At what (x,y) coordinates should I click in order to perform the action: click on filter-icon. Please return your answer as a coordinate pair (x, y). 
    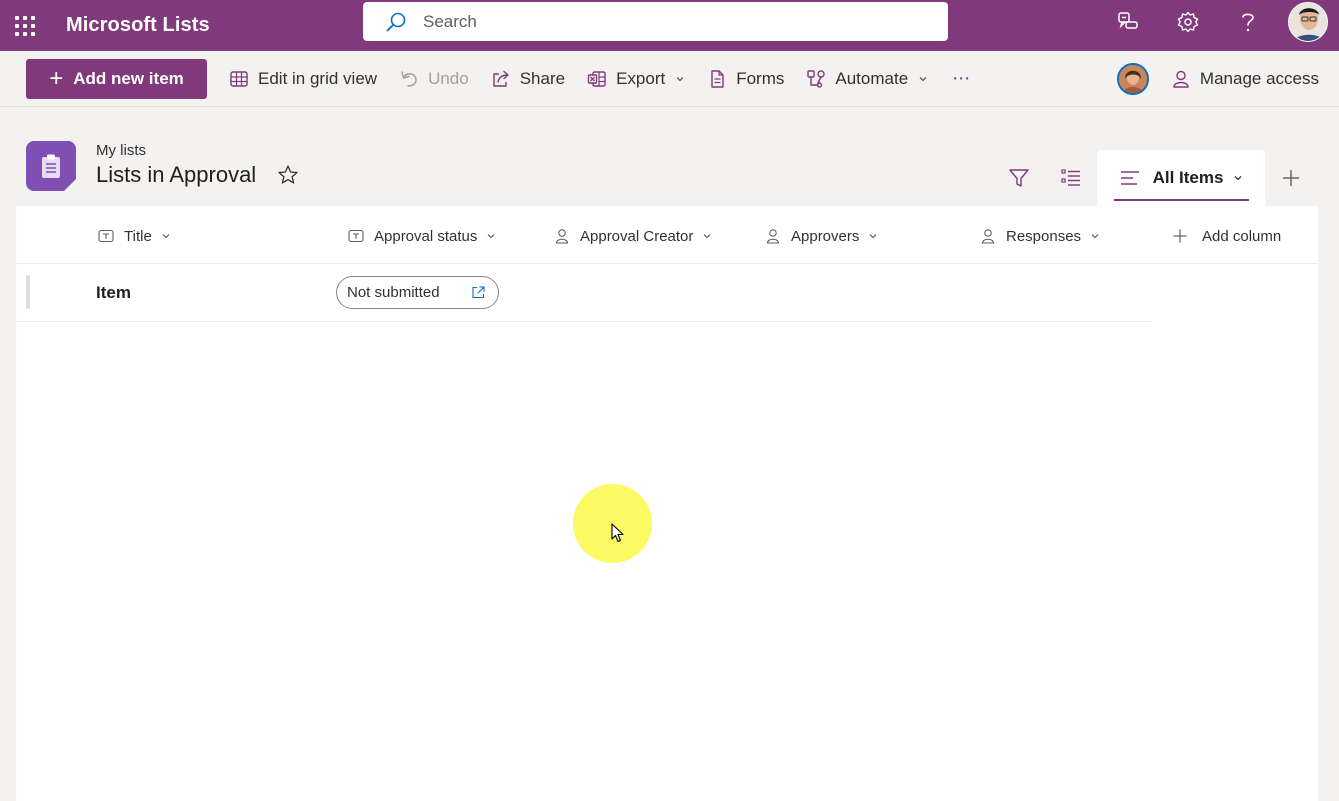
    Looking at the image, I should click on (1019, 178).